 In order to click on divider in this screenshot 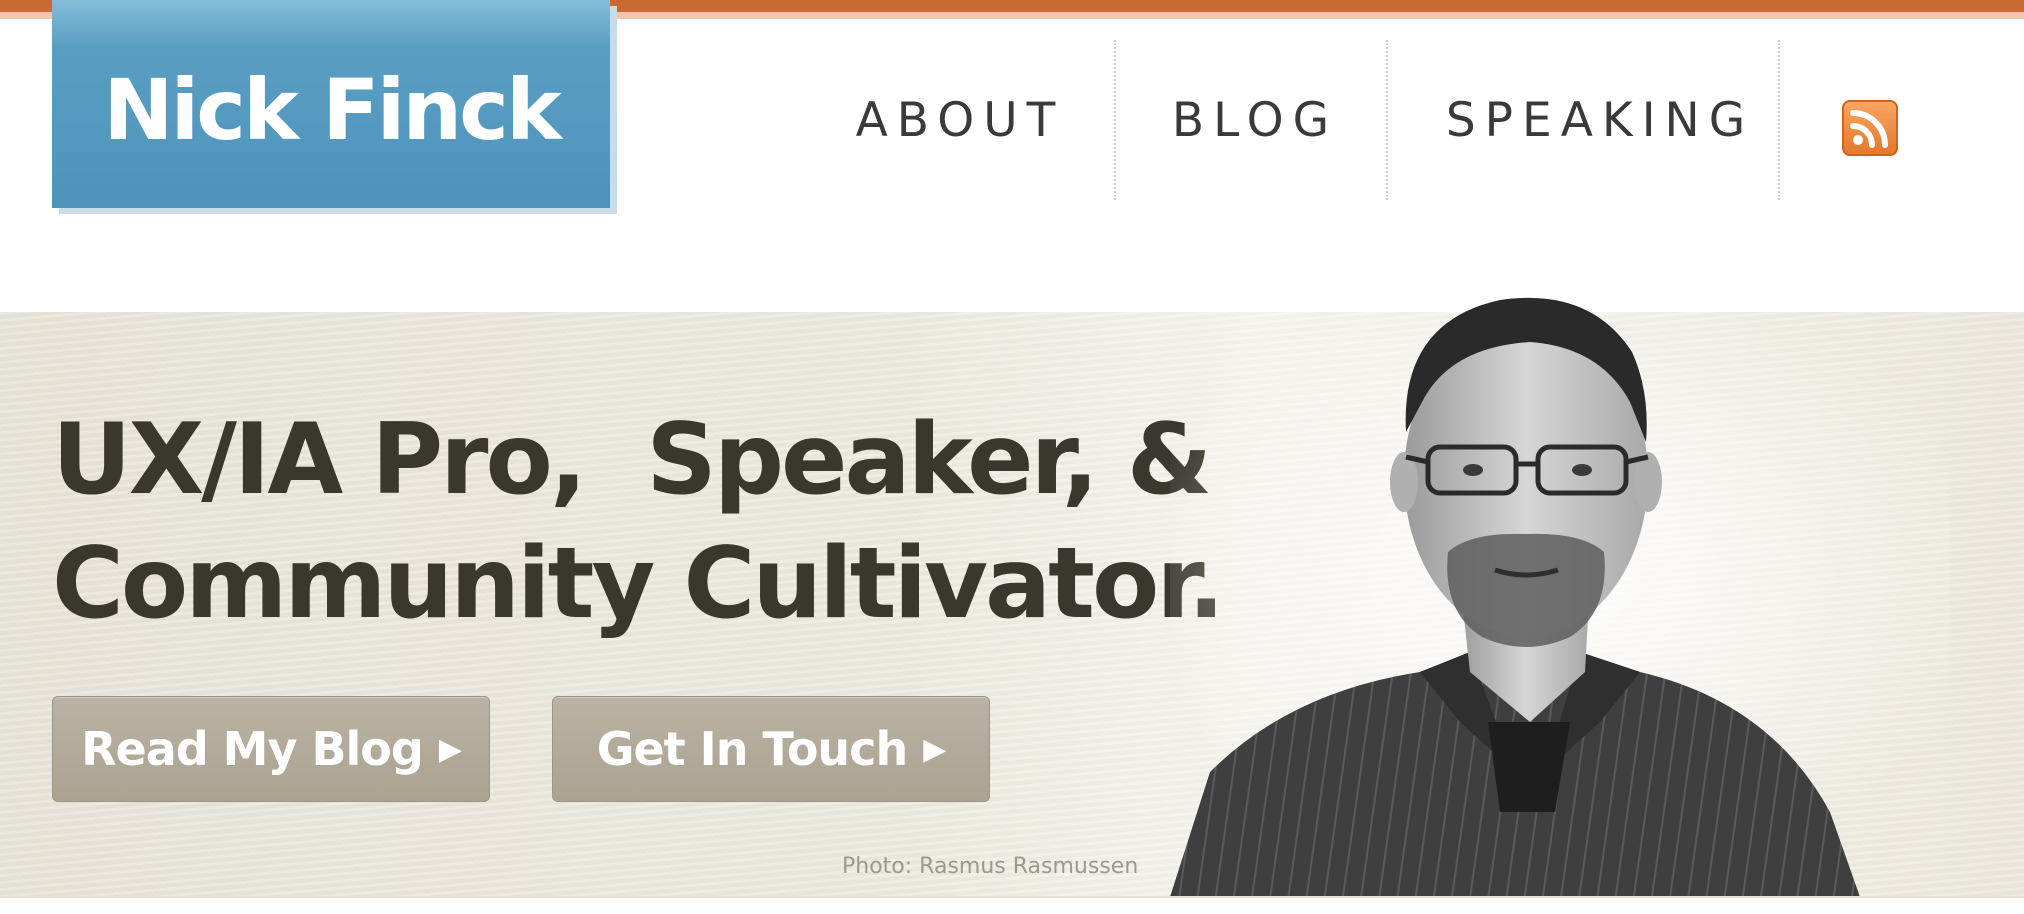, I will do `click(1012, 897)`.